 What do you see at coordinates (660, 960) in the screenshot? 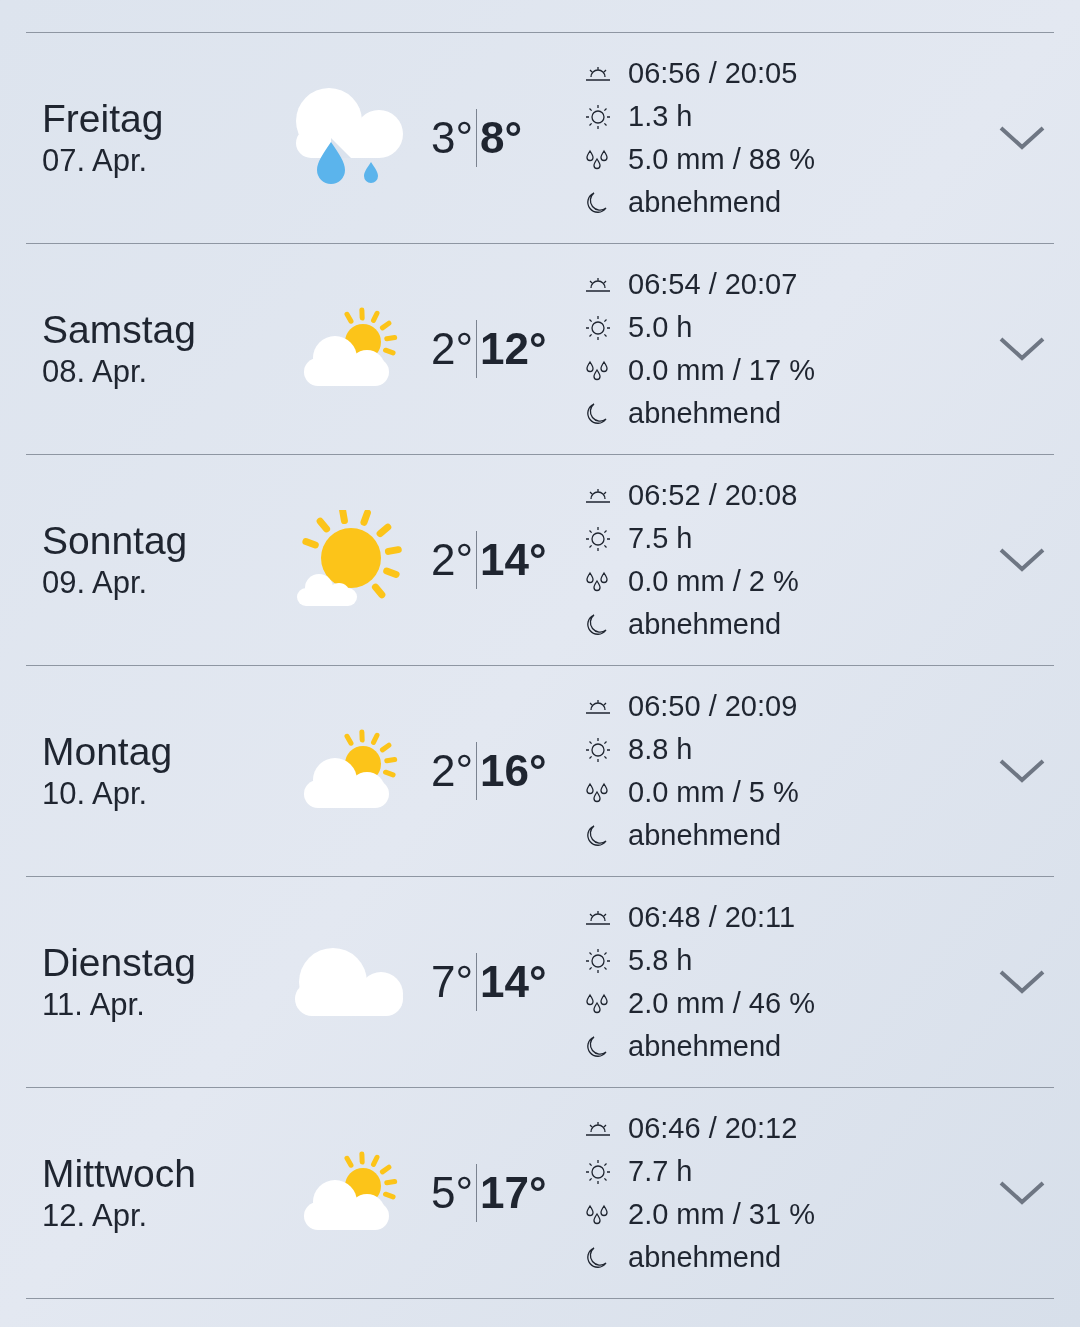
I see `sunshine-hours: 5.8 h` at bounding box center [660, 960].